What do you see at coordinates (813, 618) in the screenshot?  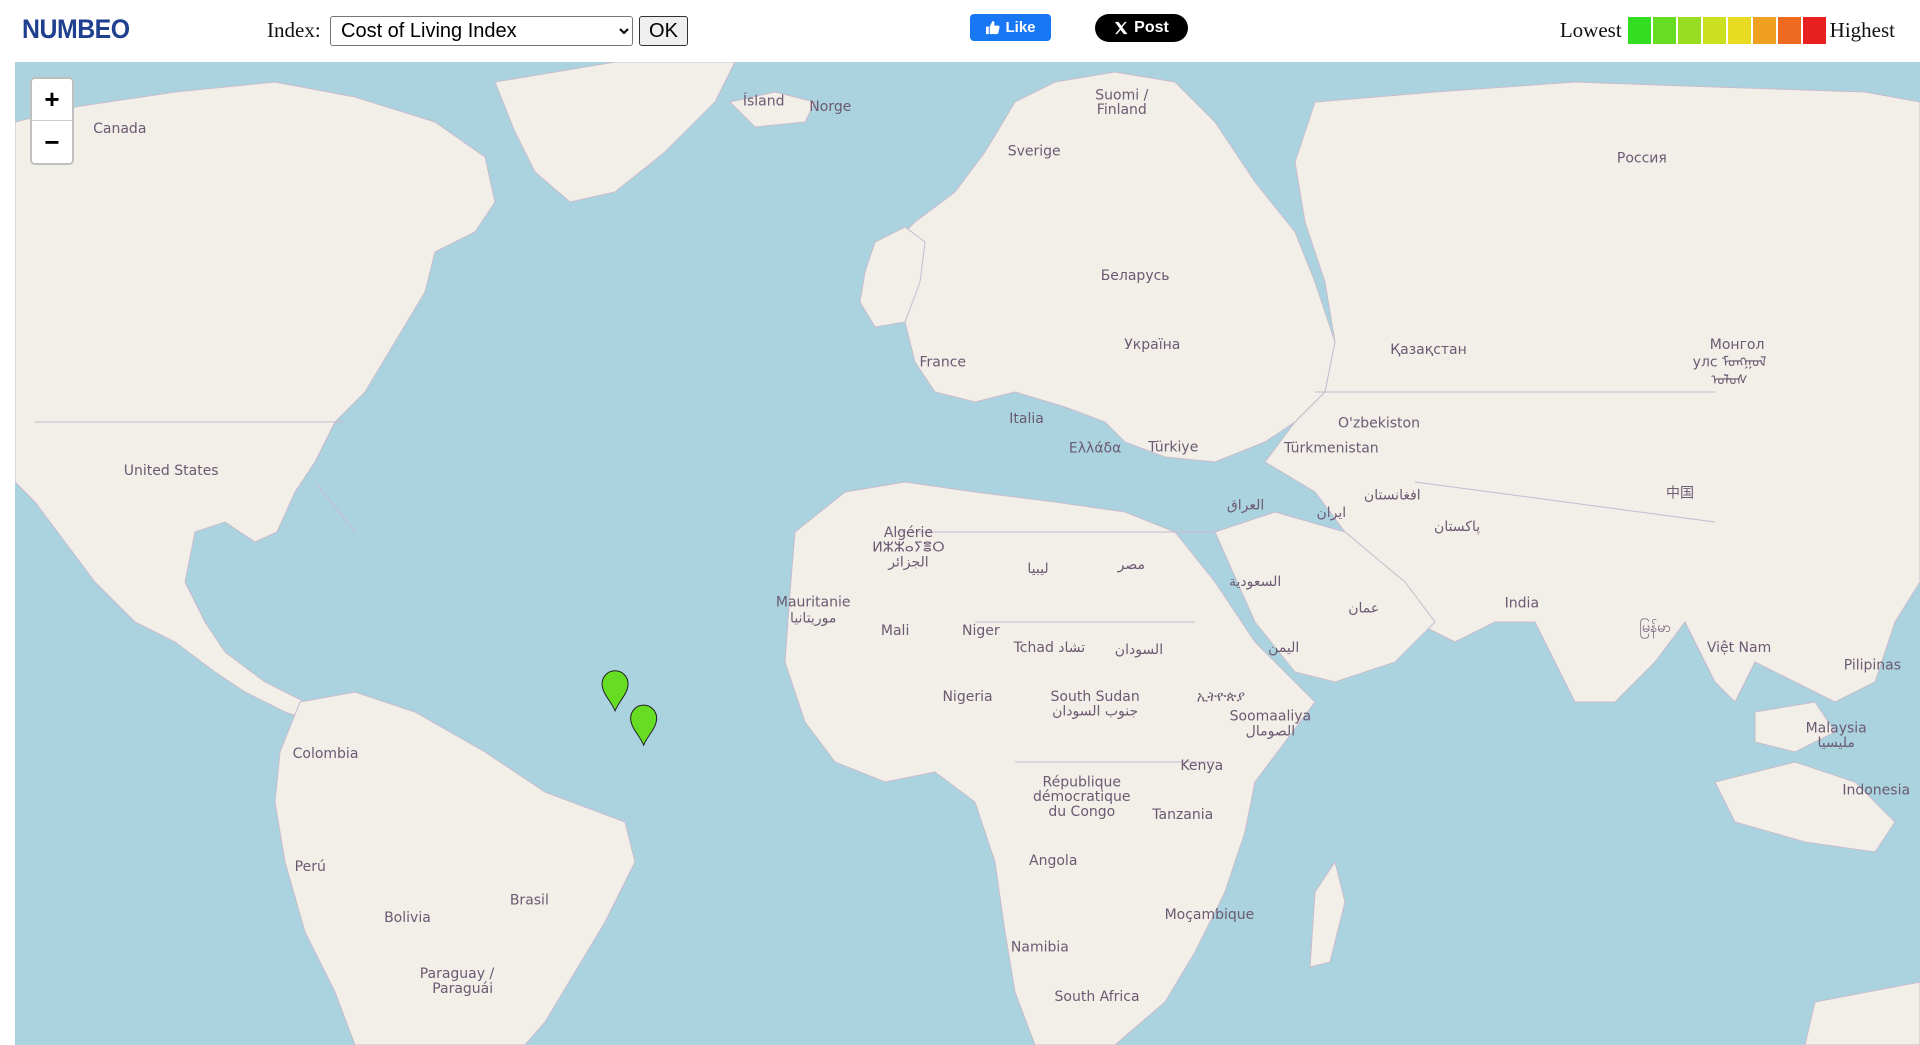 I see `map-label: موريتانيا` at bounding box center [813, 618].